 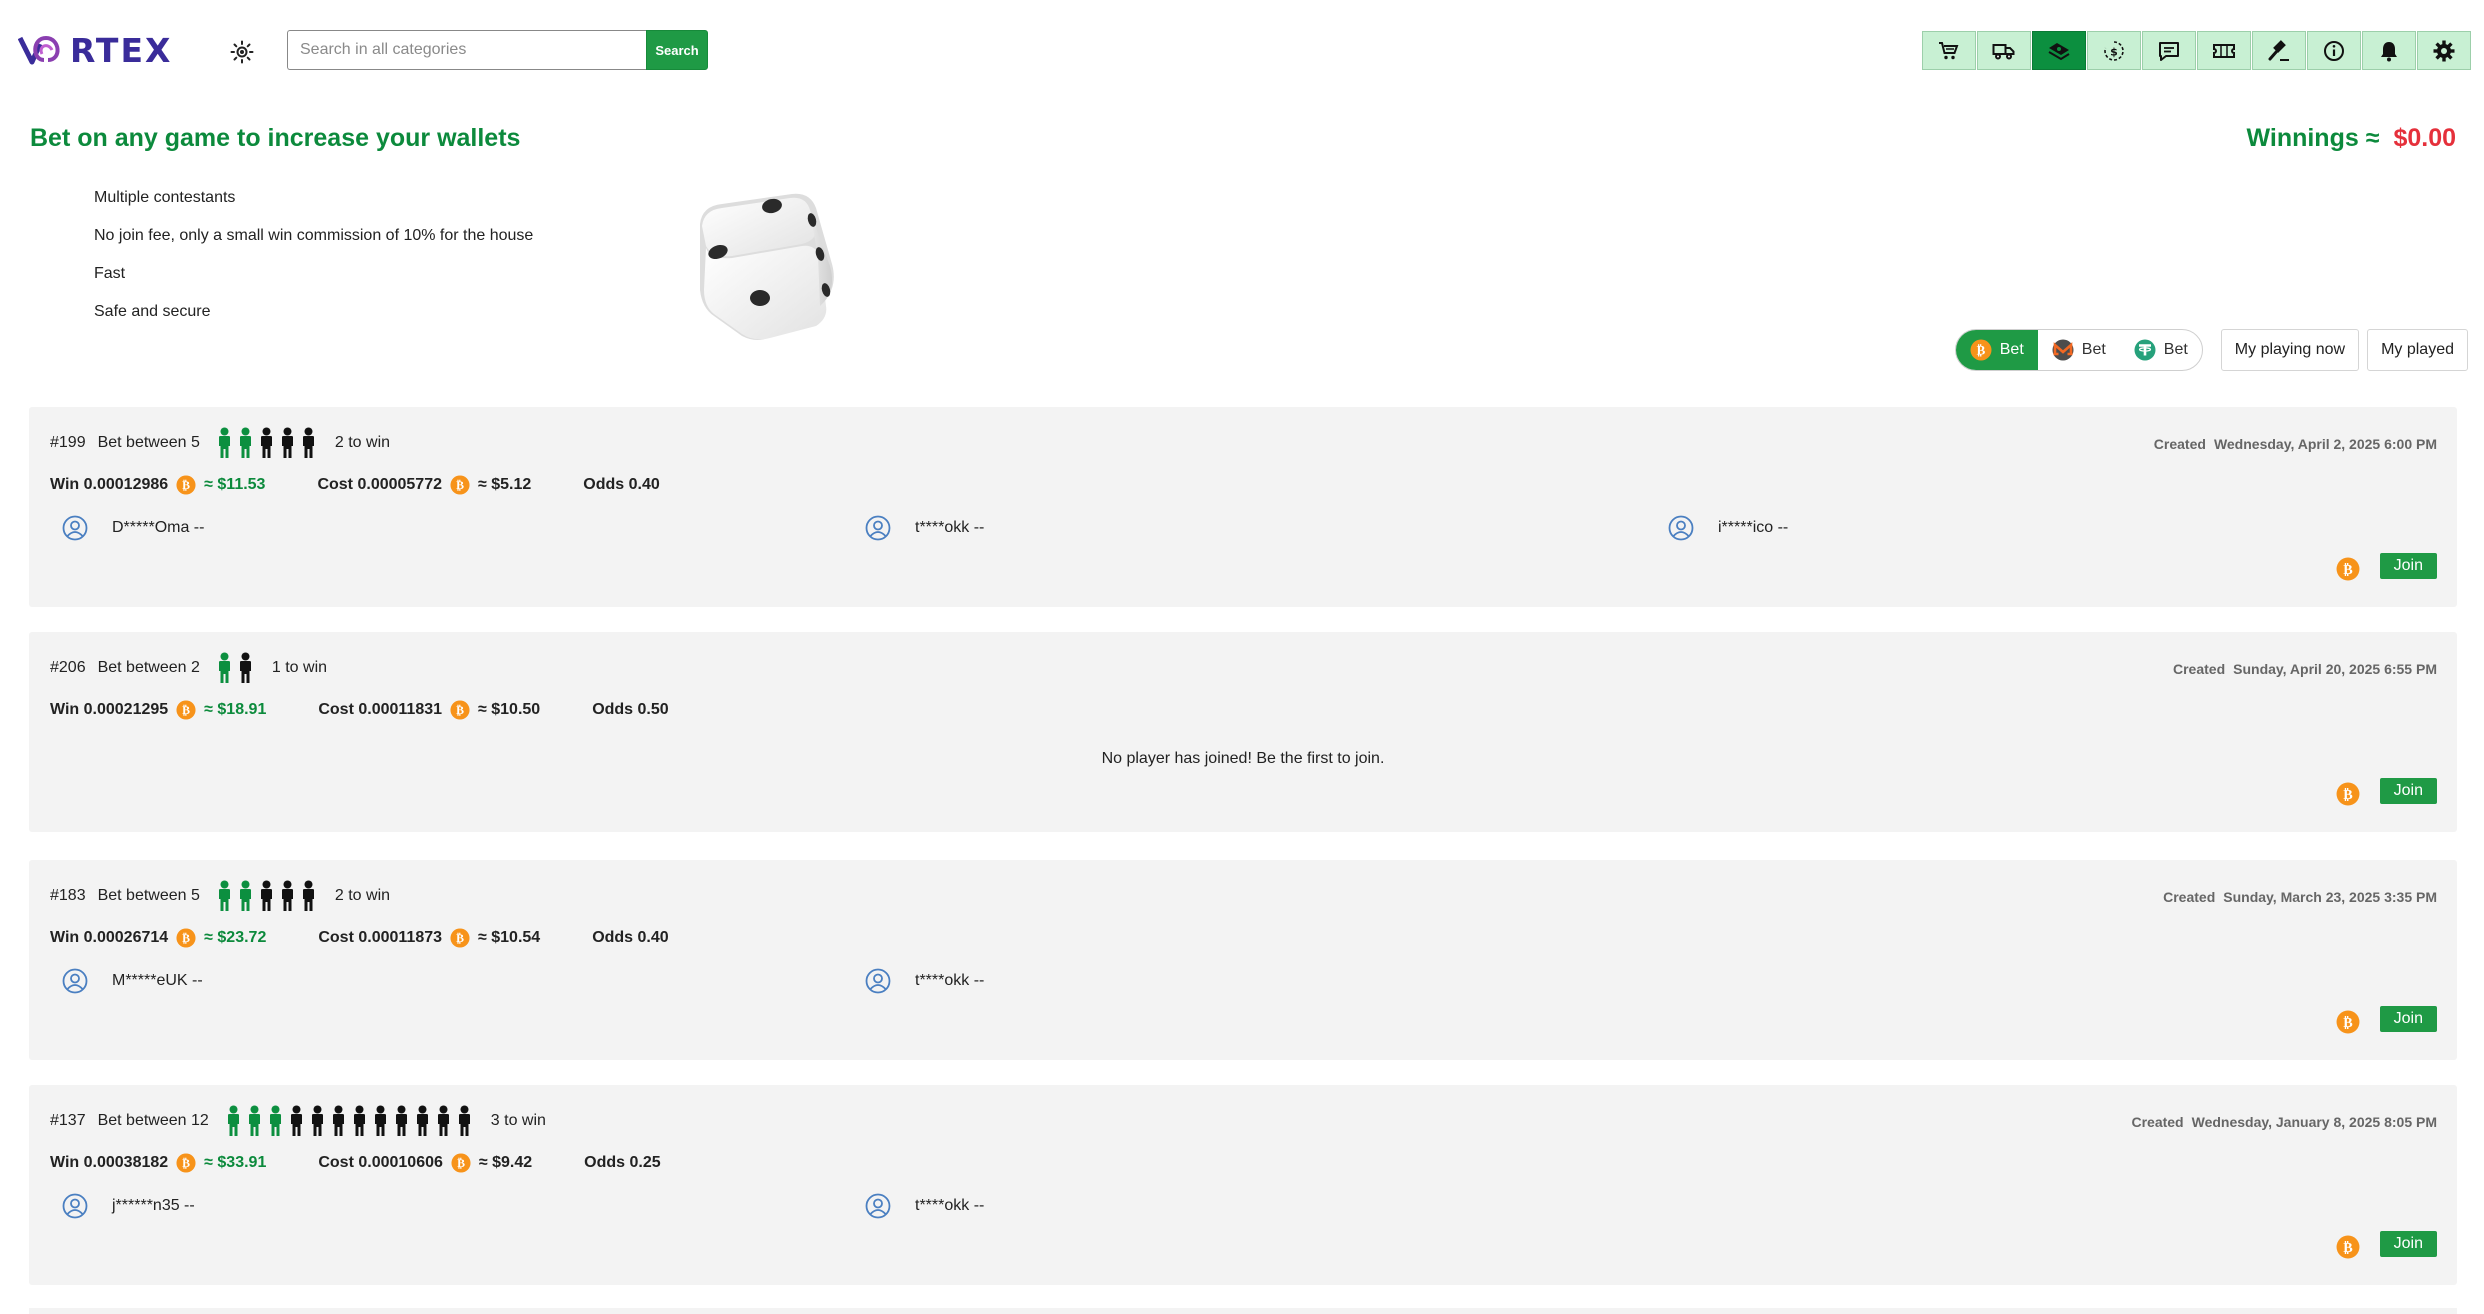 I want to click on bet-filters: ₿ Bet Bet Bet My playing now My played, so click(x=2211, y=350).